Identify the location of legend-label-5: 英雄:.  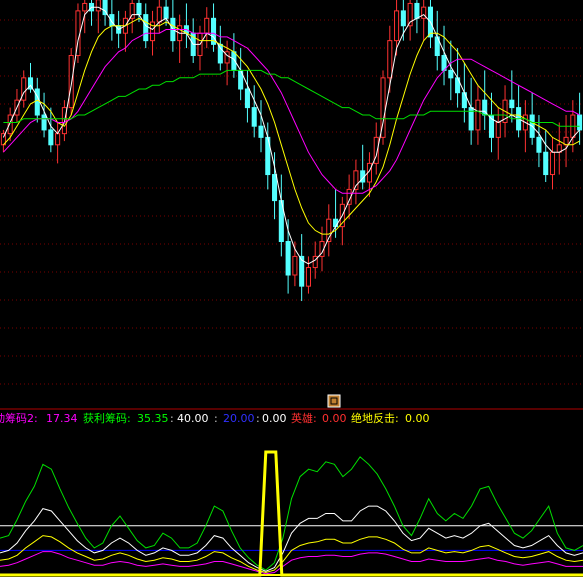
(304, 418).